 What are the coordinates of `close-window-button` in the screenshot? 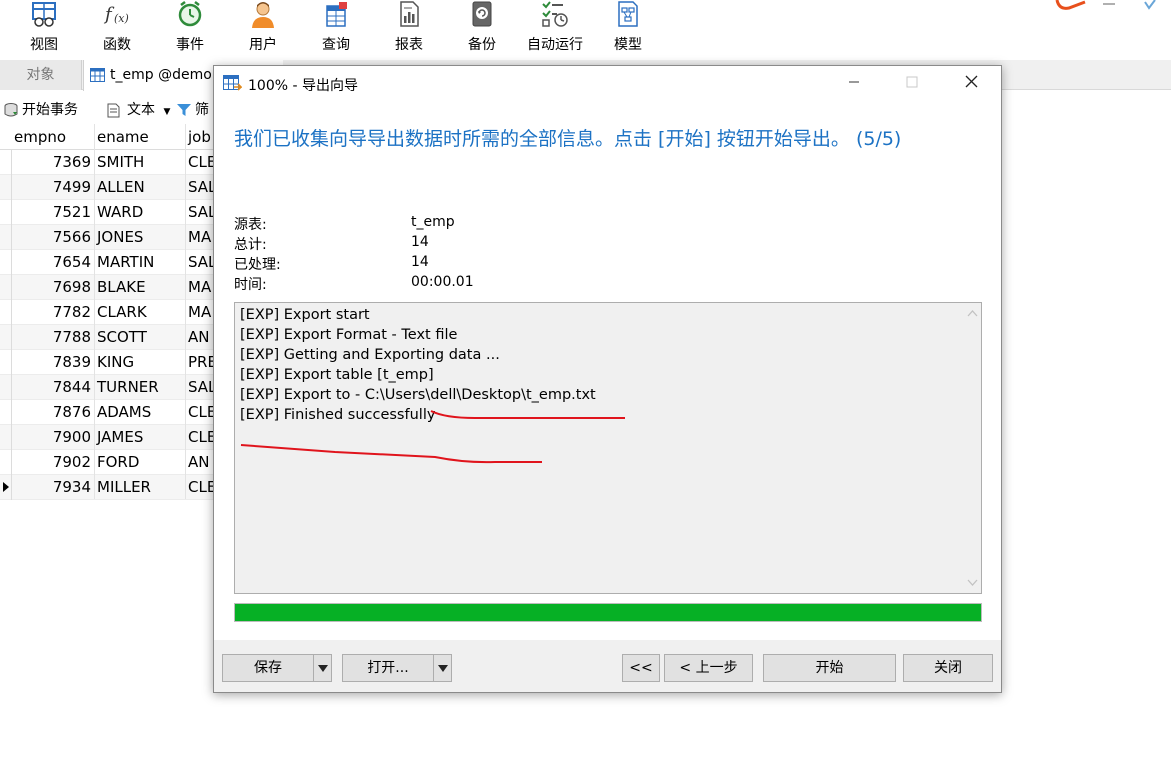 It's located at (971, 84).